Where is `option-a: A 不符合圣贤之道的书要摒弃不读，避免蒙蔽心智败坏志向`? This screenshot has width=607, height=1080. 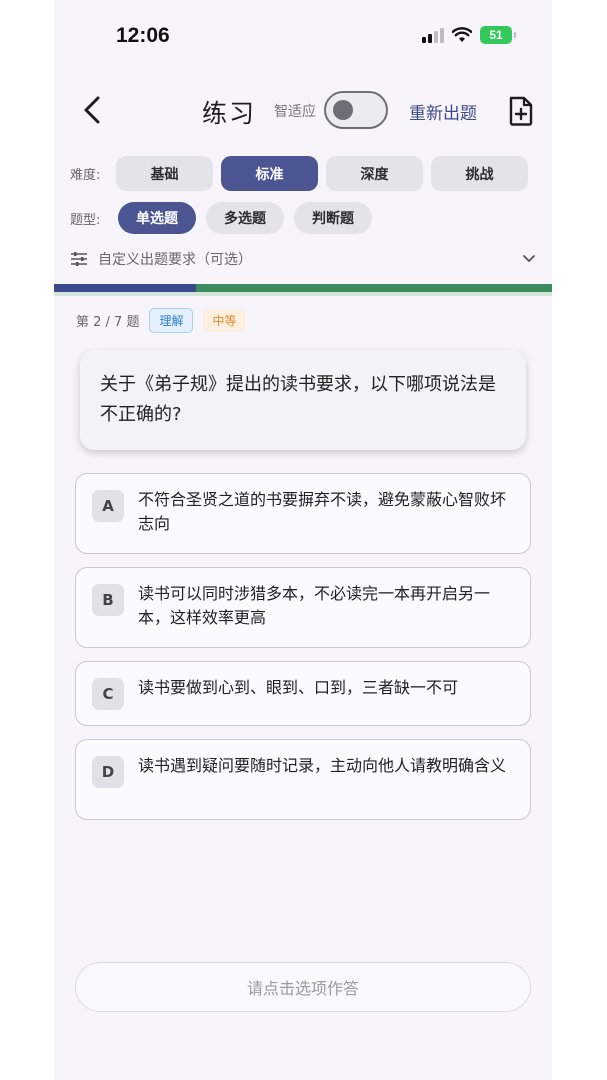 option-a: A 不符合圣贤之道的书要摒弃不读，避免蒙蔽心智败坏志向 is located at coordinates (303, 513).